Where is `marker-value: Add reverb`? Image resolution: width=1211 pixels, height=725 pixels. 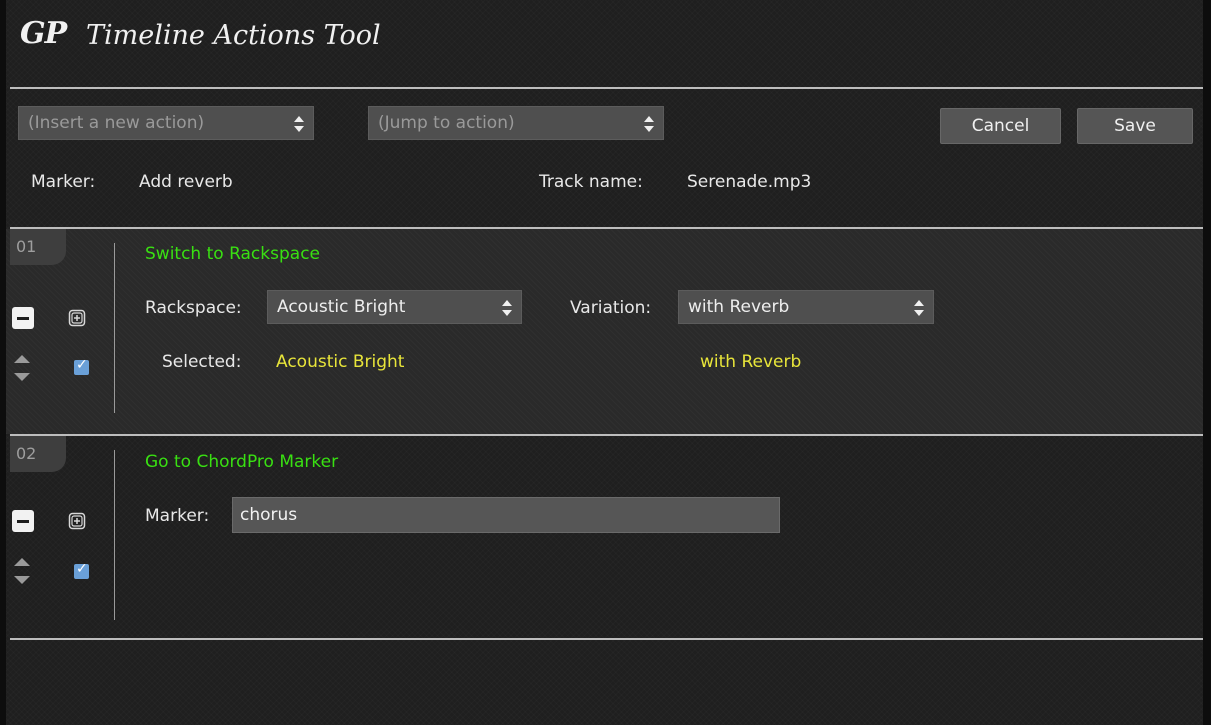 marker-value: Add reverb is located at coordinates (186, 182).